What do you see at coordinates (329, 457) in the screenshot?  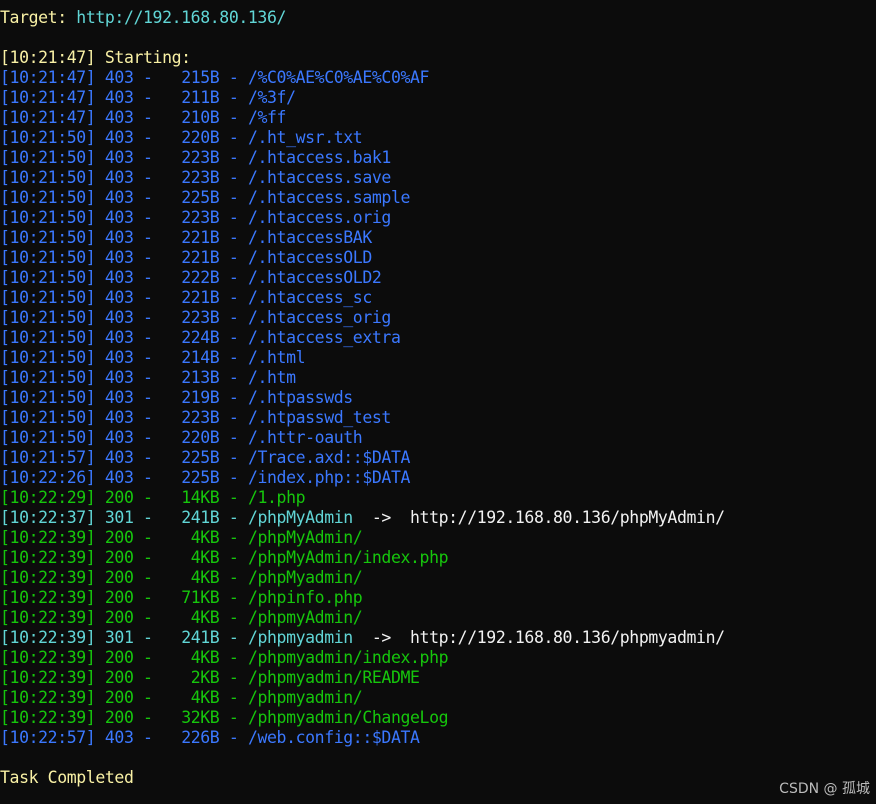 I see `result-path: /Trace.axd::$DATA` at bounding box center [329, 457].